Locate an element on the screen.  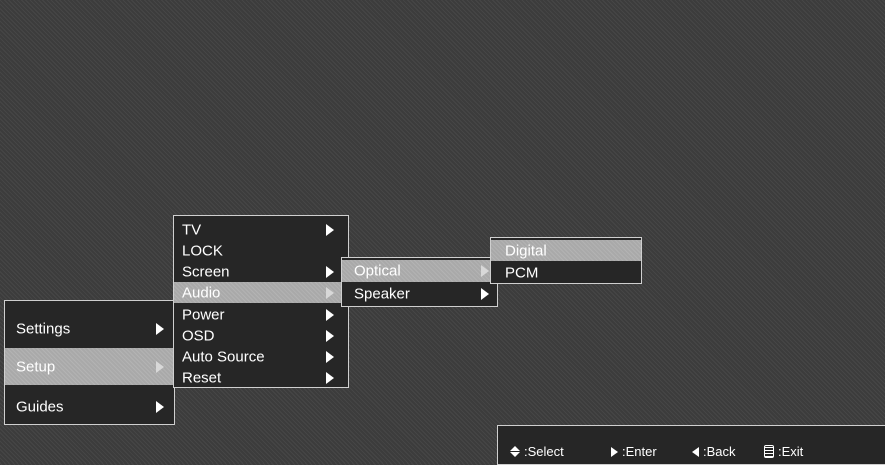
menu-item-osd: OSD is located at coordinates (261, 335).